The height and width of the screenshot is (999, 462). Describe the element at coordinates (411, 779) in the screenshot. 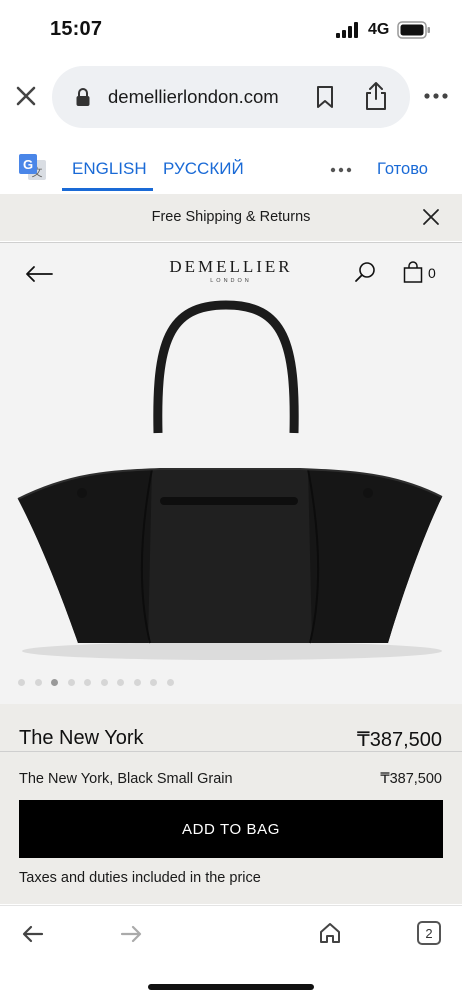

I see `variant-price: ₸387,500` at that location.